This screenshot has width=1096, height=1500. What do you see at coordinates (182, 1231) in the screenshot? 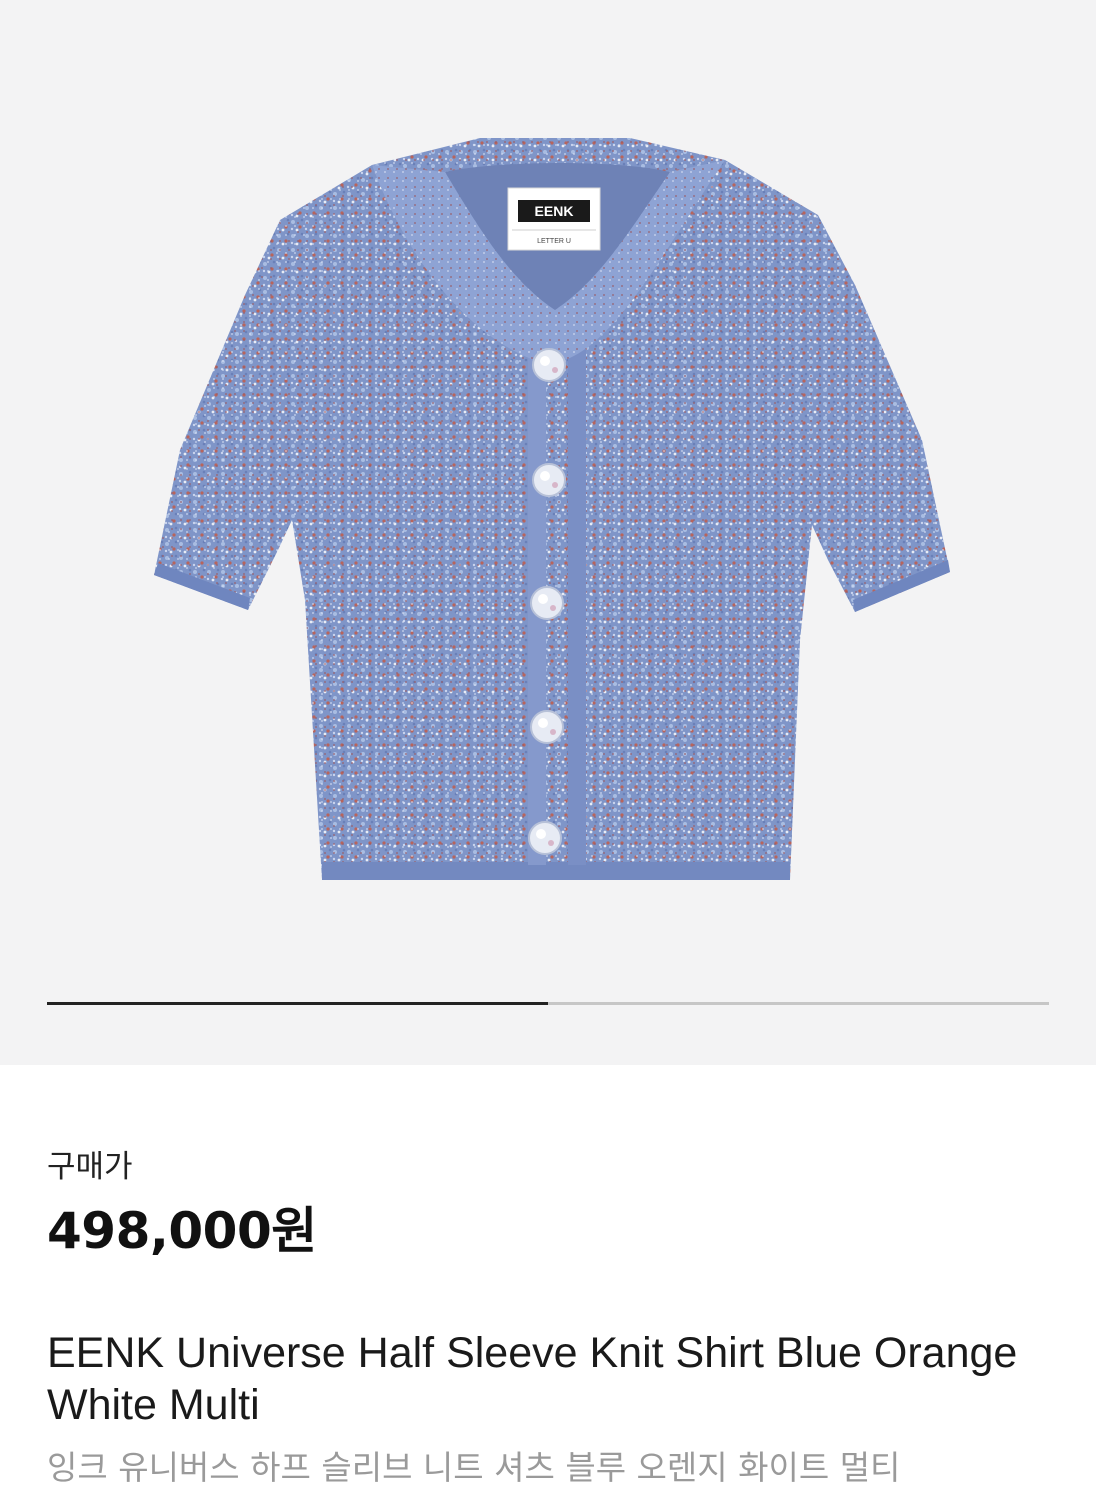
I see `price-value: 498,000원` at bounding box center [182, 1231].